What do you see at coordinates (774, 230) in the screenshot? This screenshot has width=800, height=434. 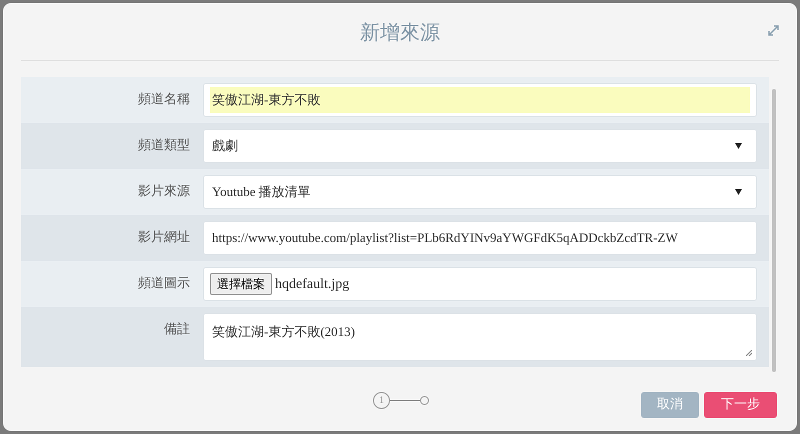 I see `scrollbar` at bounding box center [774, 230].